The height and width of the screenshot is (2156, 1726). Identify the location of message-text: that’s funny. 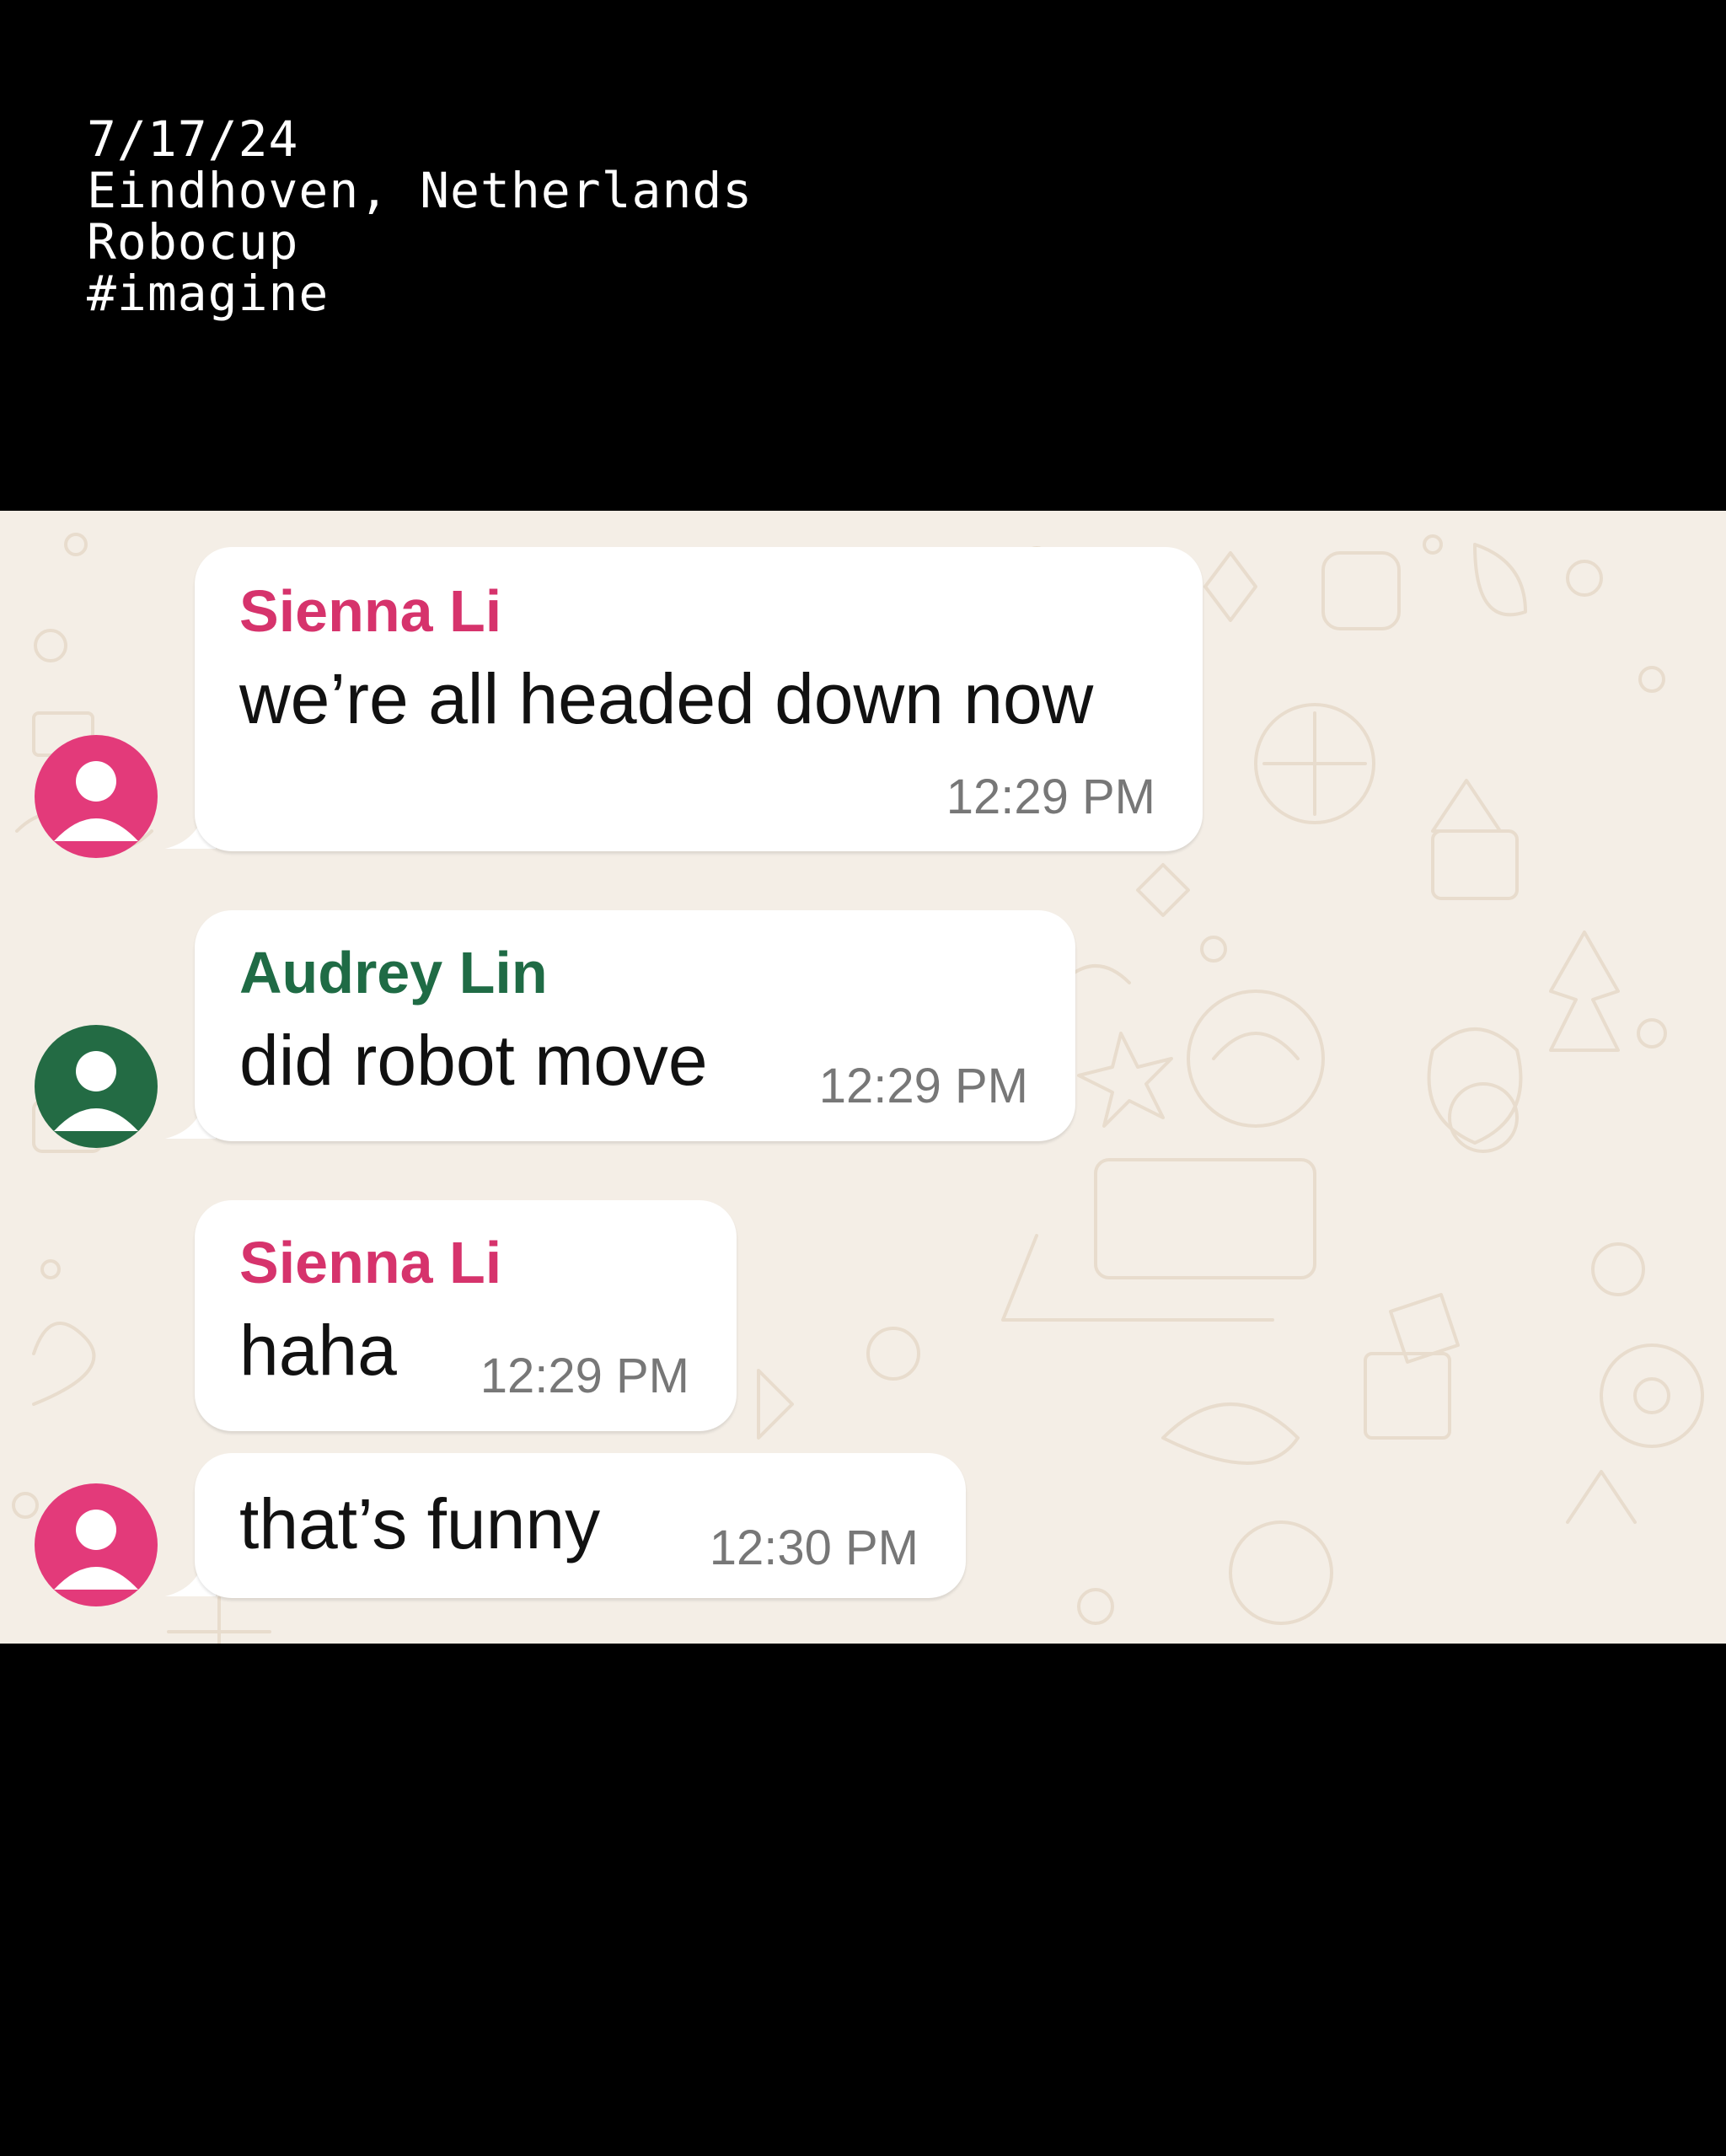
(420, 1523).